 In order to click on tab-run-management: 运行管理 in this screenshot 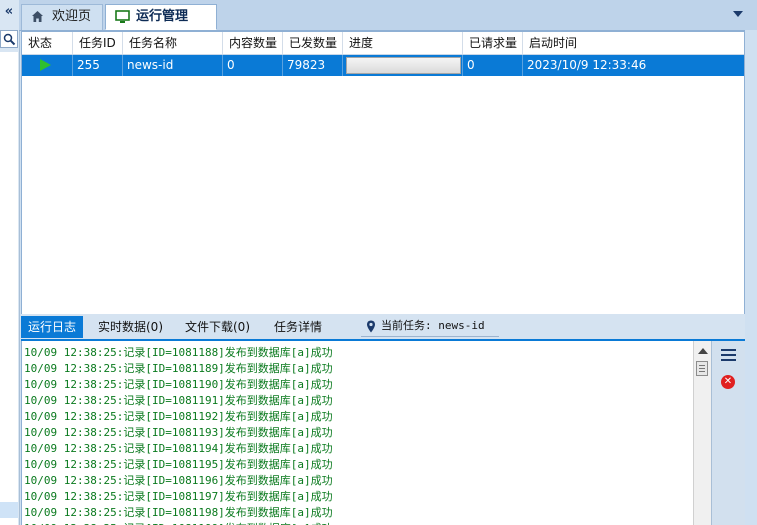, I will do `click(161, 17)`.